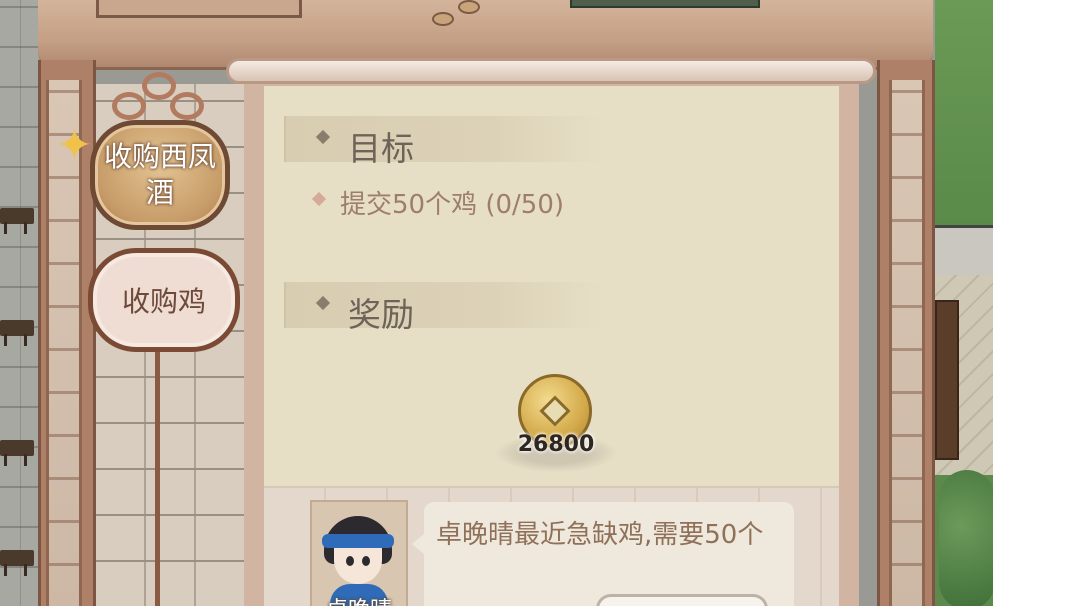 This screenshot has height=606, width=1080. Describe the element at coordinates (947, 380) in the screenshot. I see `shelf-icon` at that location.